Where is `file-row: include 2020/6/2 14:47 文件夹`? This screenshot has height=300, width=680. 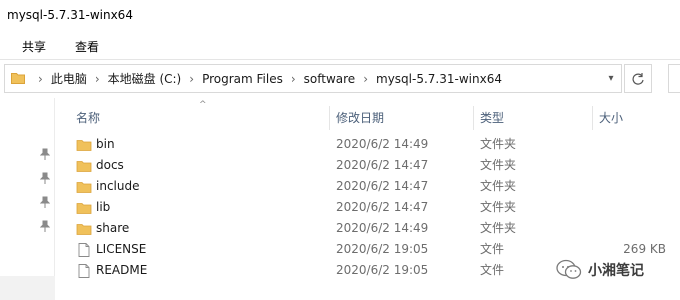 file-row: include 2020/6/2 14:47 文件夹 is located at coordinates (368, 186).